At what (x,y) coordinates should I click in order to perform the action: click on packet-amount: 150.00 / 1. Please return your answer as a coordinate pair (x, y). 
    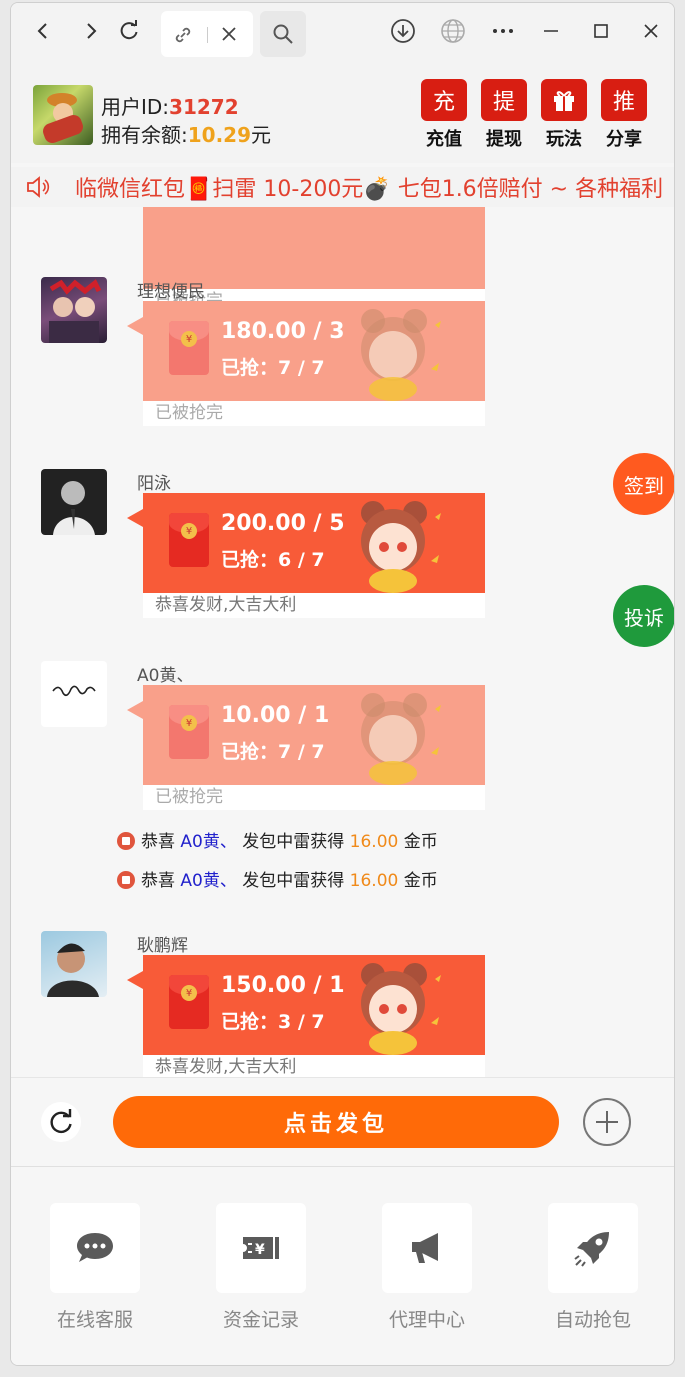
    Looking at the image, I should click on (283, 985).